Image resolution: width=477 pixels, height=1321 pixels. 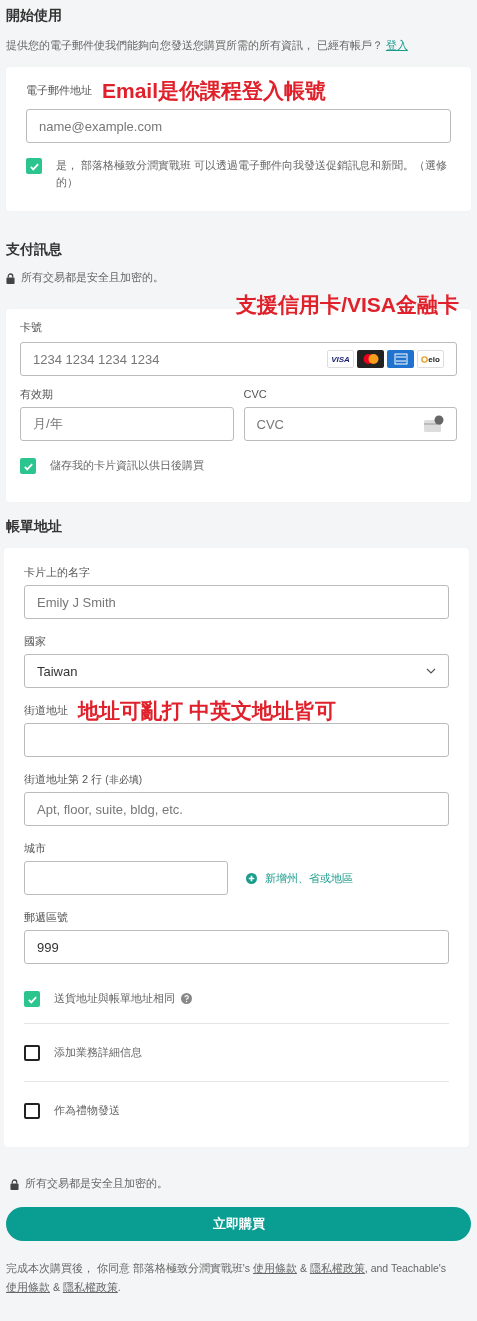 I want to click on section-heading: 開始使用, so click(x=34, y=15).